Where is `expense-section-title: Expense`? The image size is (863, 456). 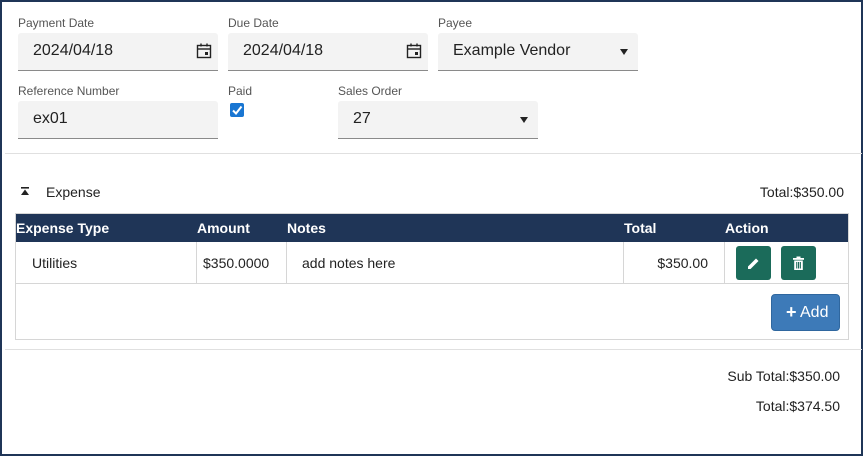 expense-section-title: Expense is located at coordinates (73, 192).